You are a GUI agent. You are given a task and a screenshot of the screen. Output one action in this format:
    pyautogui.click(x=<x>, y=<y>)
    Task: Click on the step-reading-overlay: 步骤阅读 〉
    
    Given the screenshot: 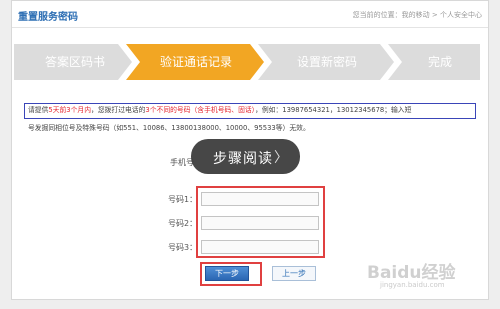 What is the action you would take?
    pyautogui.click(x=245, y=156)
    